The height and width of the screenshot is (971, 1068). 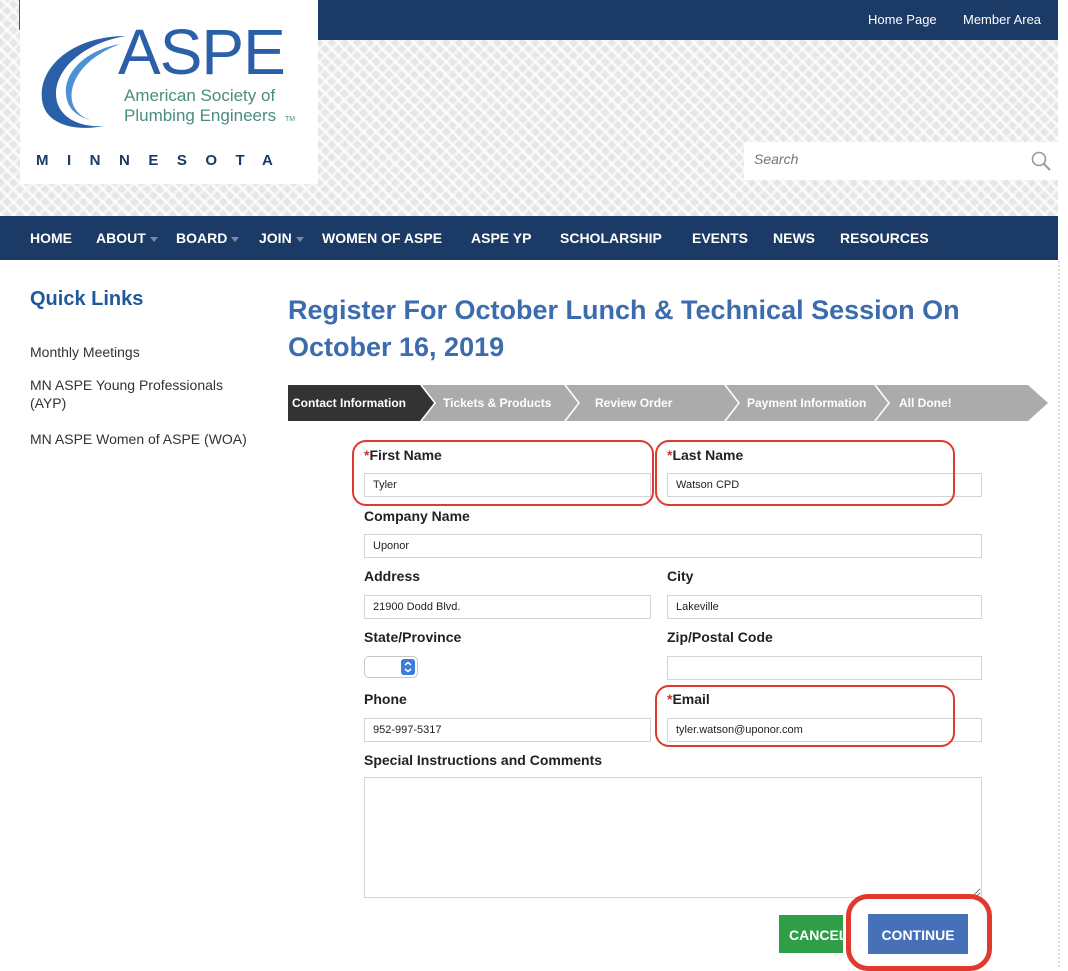 I want to click on step-review-order: Review Order, so click(x=634, y=403).